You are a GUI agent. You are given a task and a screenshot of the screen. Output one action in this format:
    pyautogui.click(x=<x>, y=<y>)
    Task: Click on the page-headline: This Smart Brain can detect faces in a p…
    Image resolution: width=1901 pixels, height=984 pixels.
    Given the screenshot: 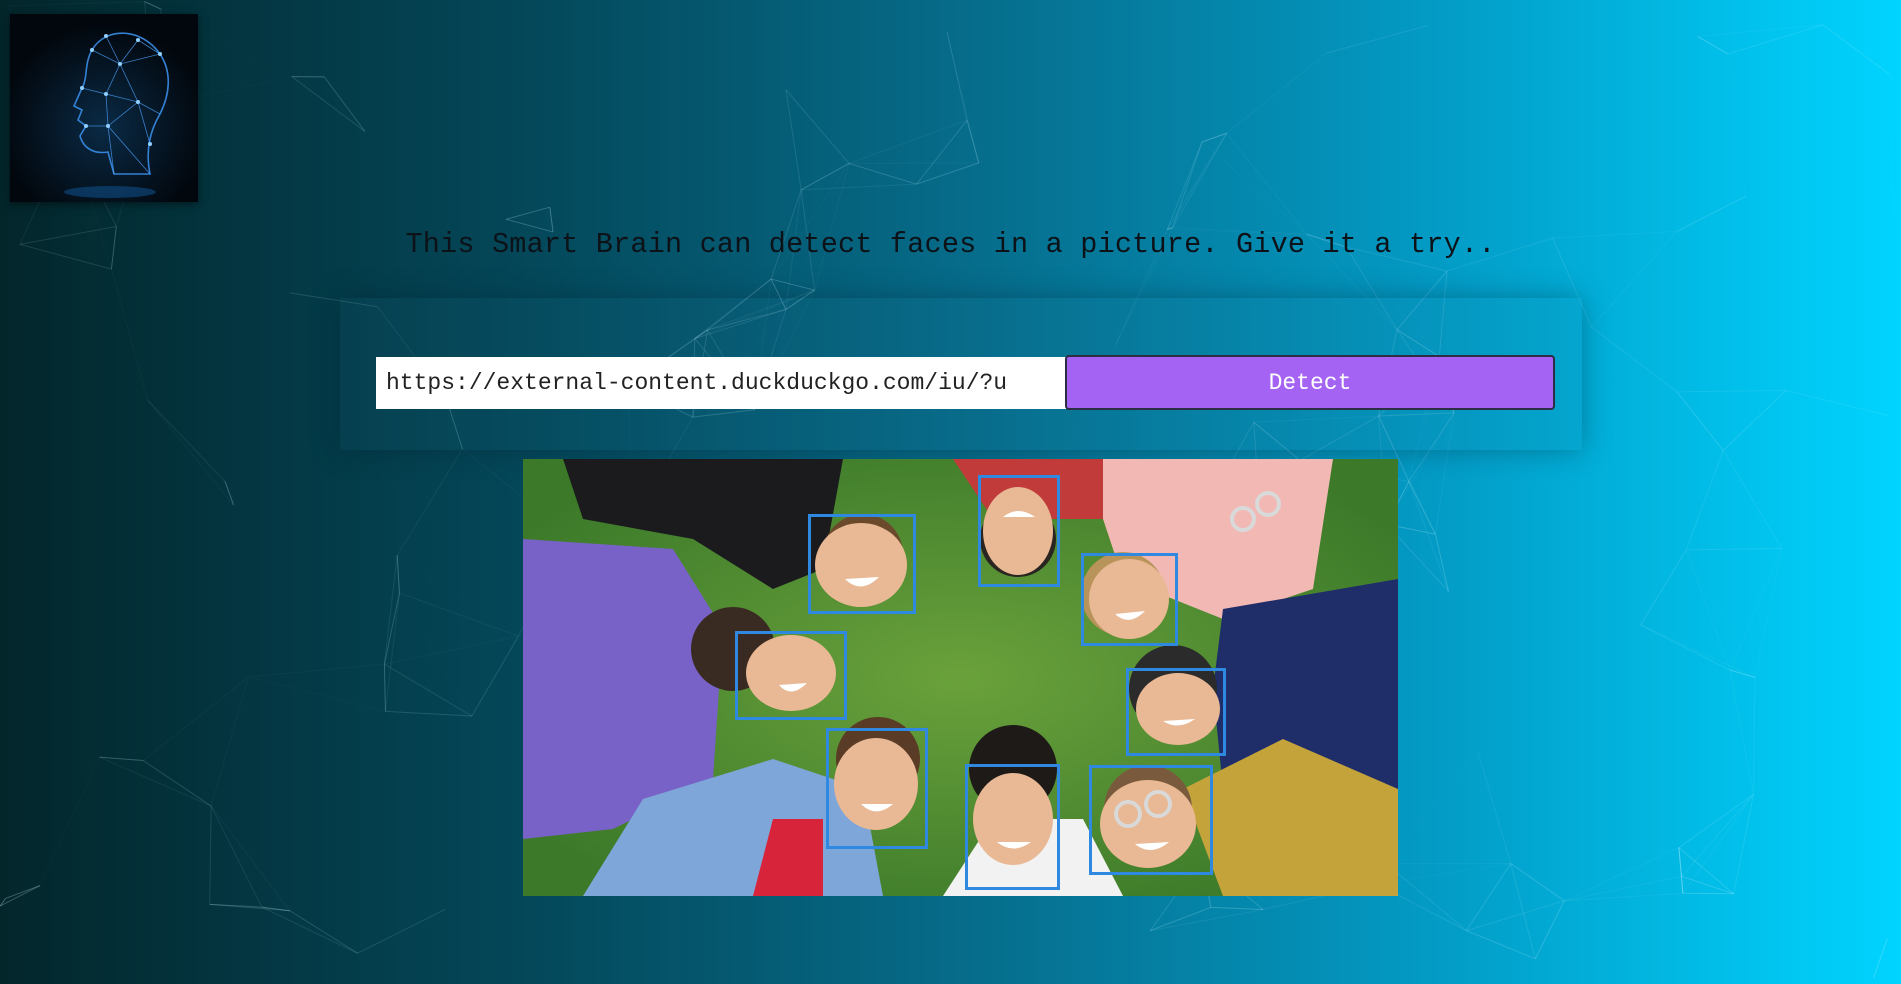 What is the action you would take?
    pyautogui.click(x=950, y=244)
    